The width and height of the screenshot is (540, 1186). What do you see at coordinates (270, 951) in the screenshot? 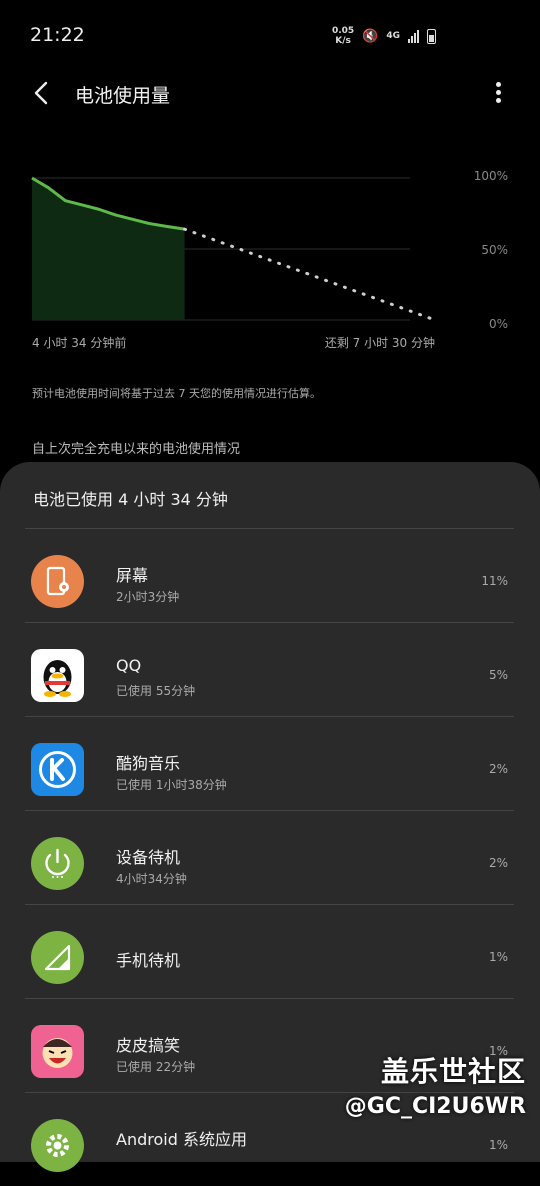
I see `list-item-phone-idle: 手机待机 1%` at bounding box center [270, 951].